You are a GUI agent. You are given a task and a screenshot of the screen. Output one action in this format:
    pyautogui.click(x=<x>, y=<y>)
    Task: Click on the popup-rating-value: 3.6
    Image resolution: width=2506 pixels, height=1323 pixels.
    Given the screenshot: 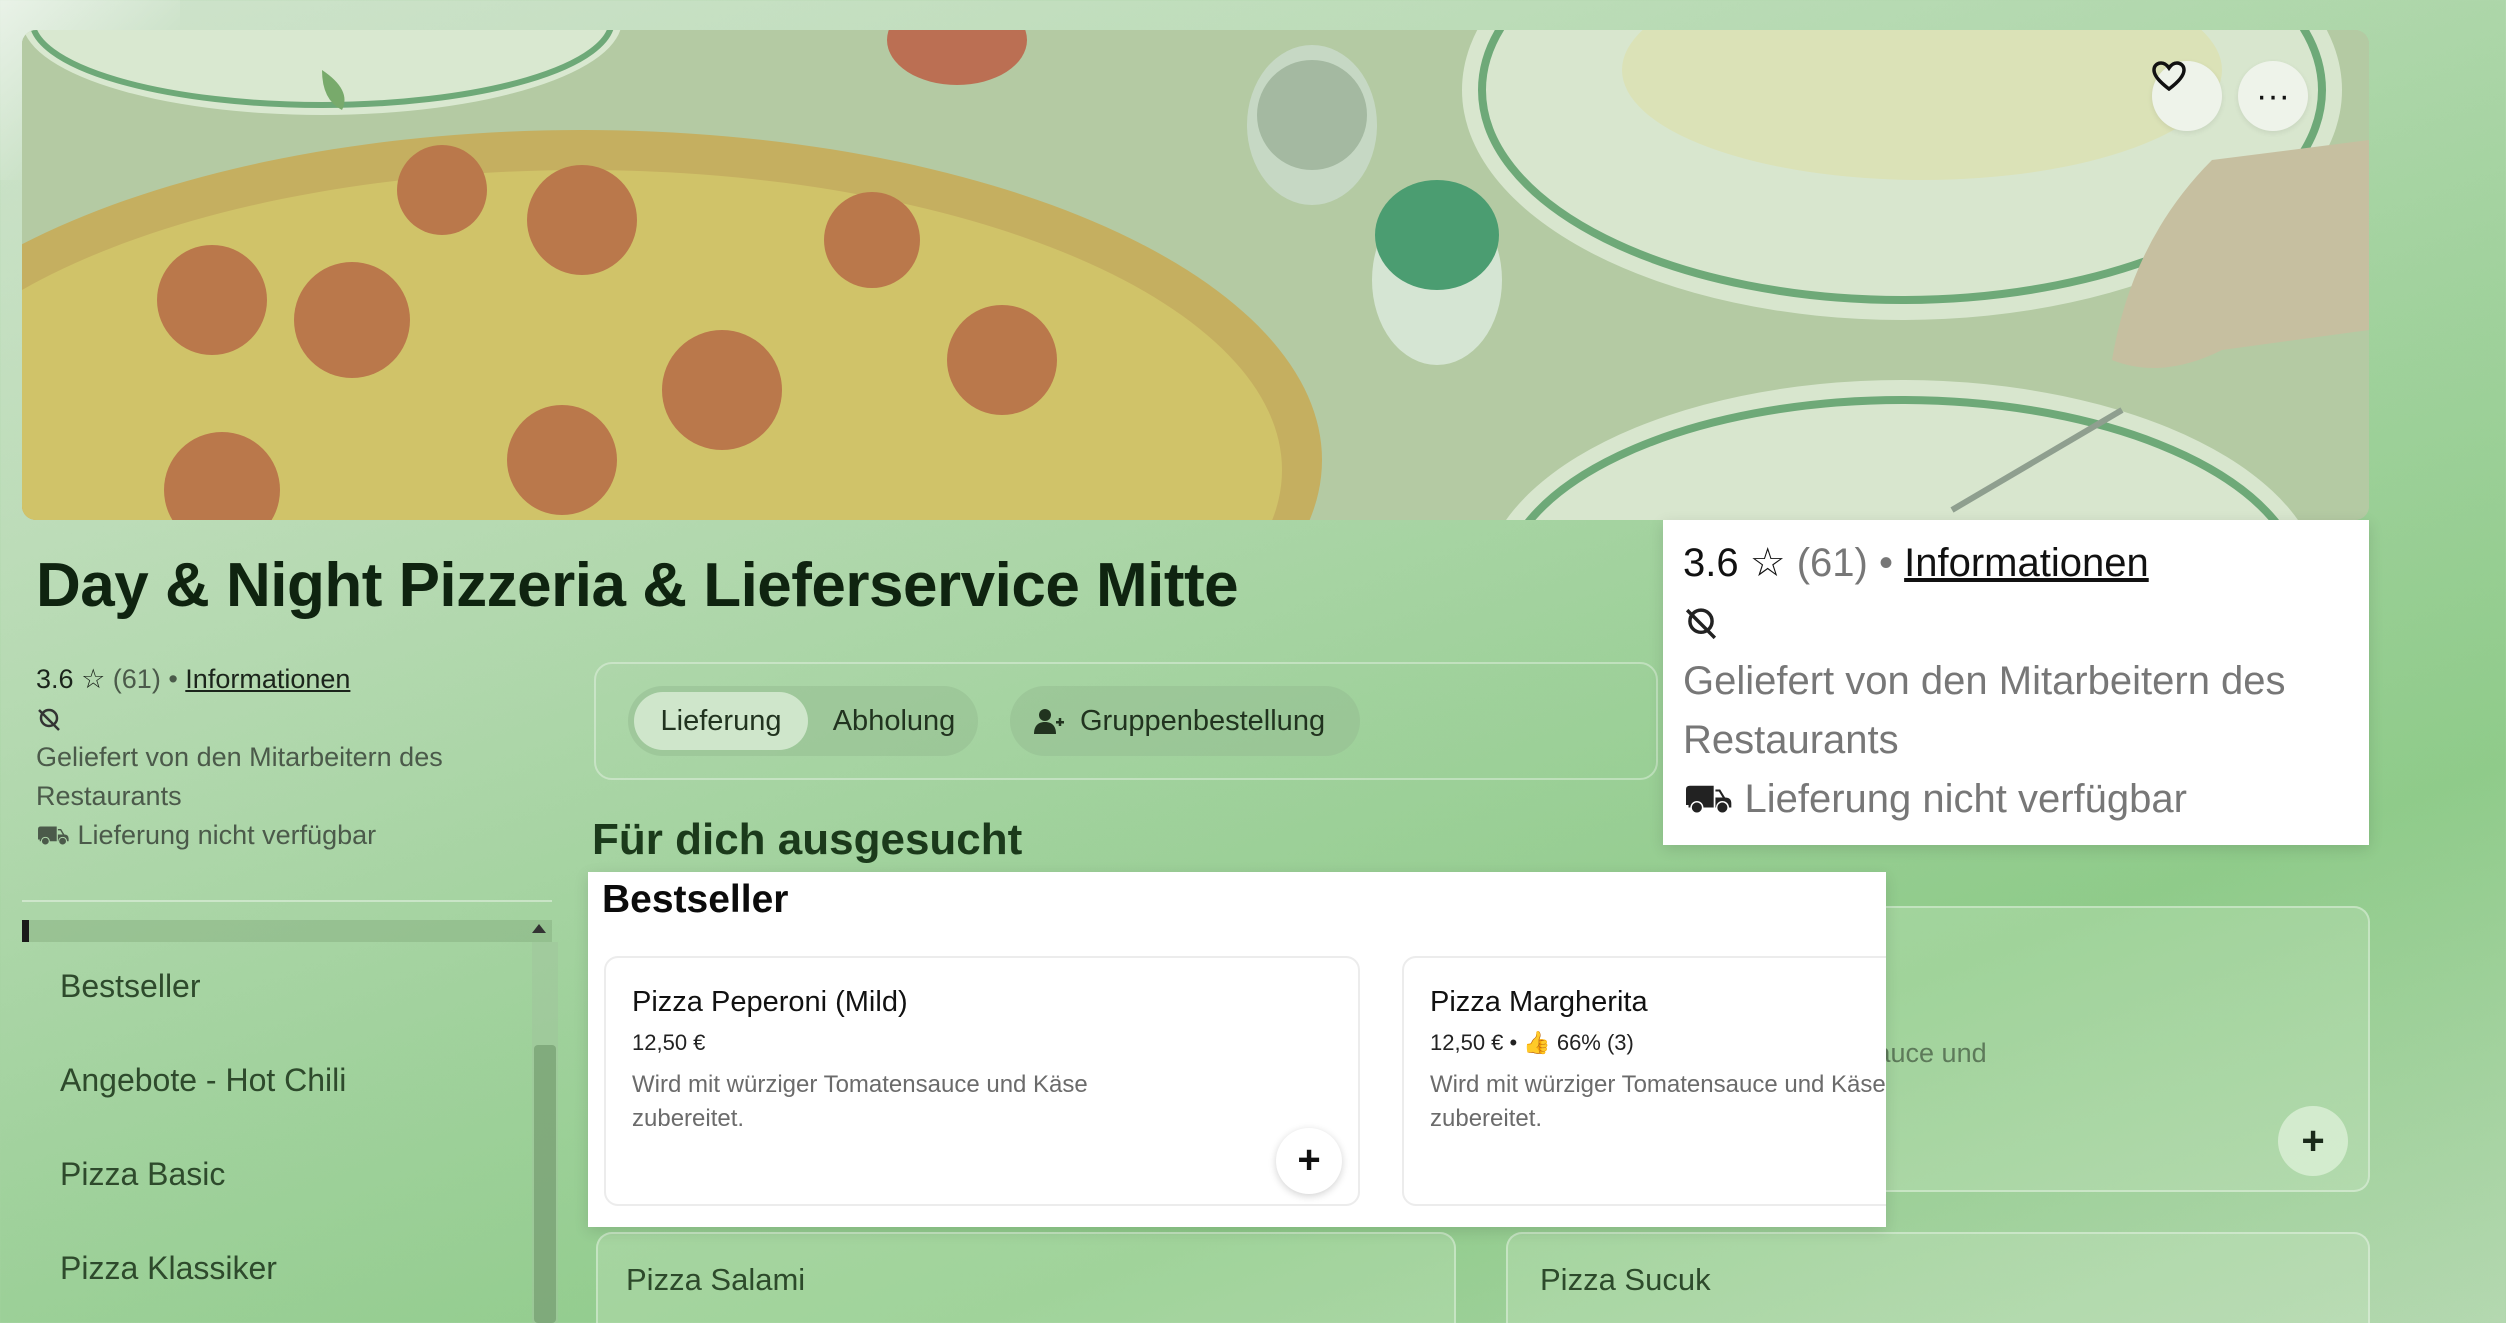 What is the action you would take?
    pyautogui.click(x=1711, y=563)
    